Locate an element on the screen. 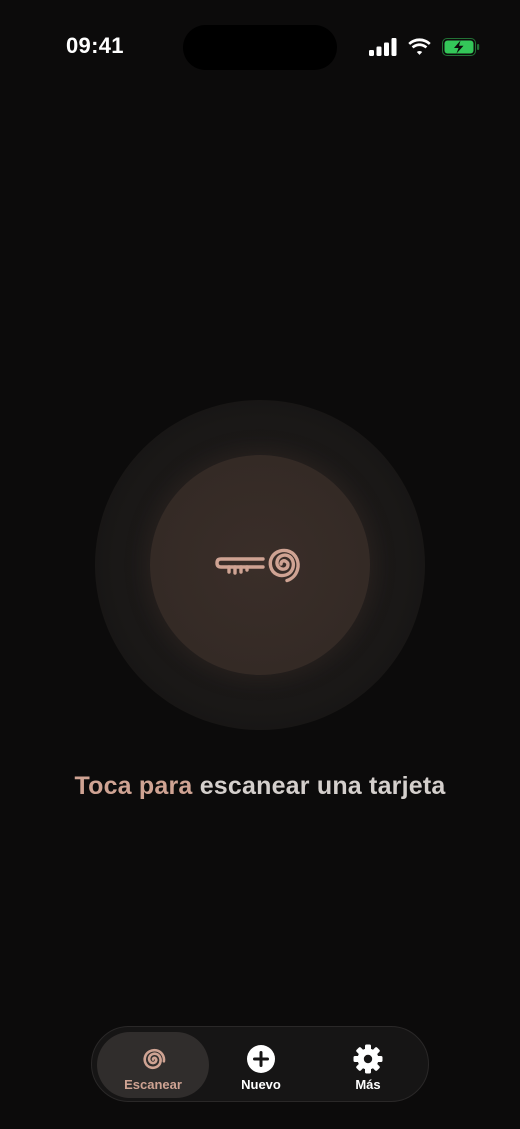  tab-mas: Más is located at coordinates (368, 1065).